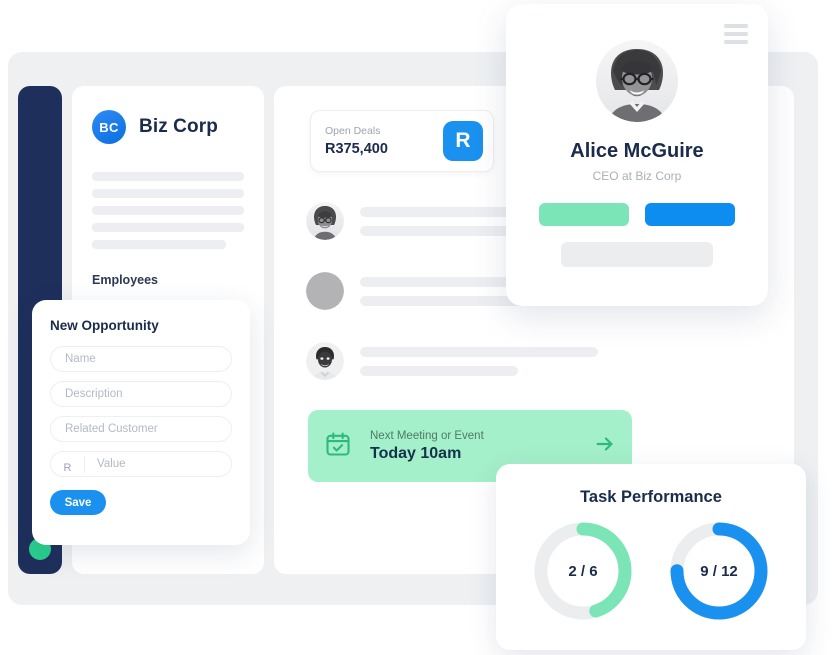 This screenshot has height=655, width=840. I want to click on list-item-skeleton, so click(479, 361).